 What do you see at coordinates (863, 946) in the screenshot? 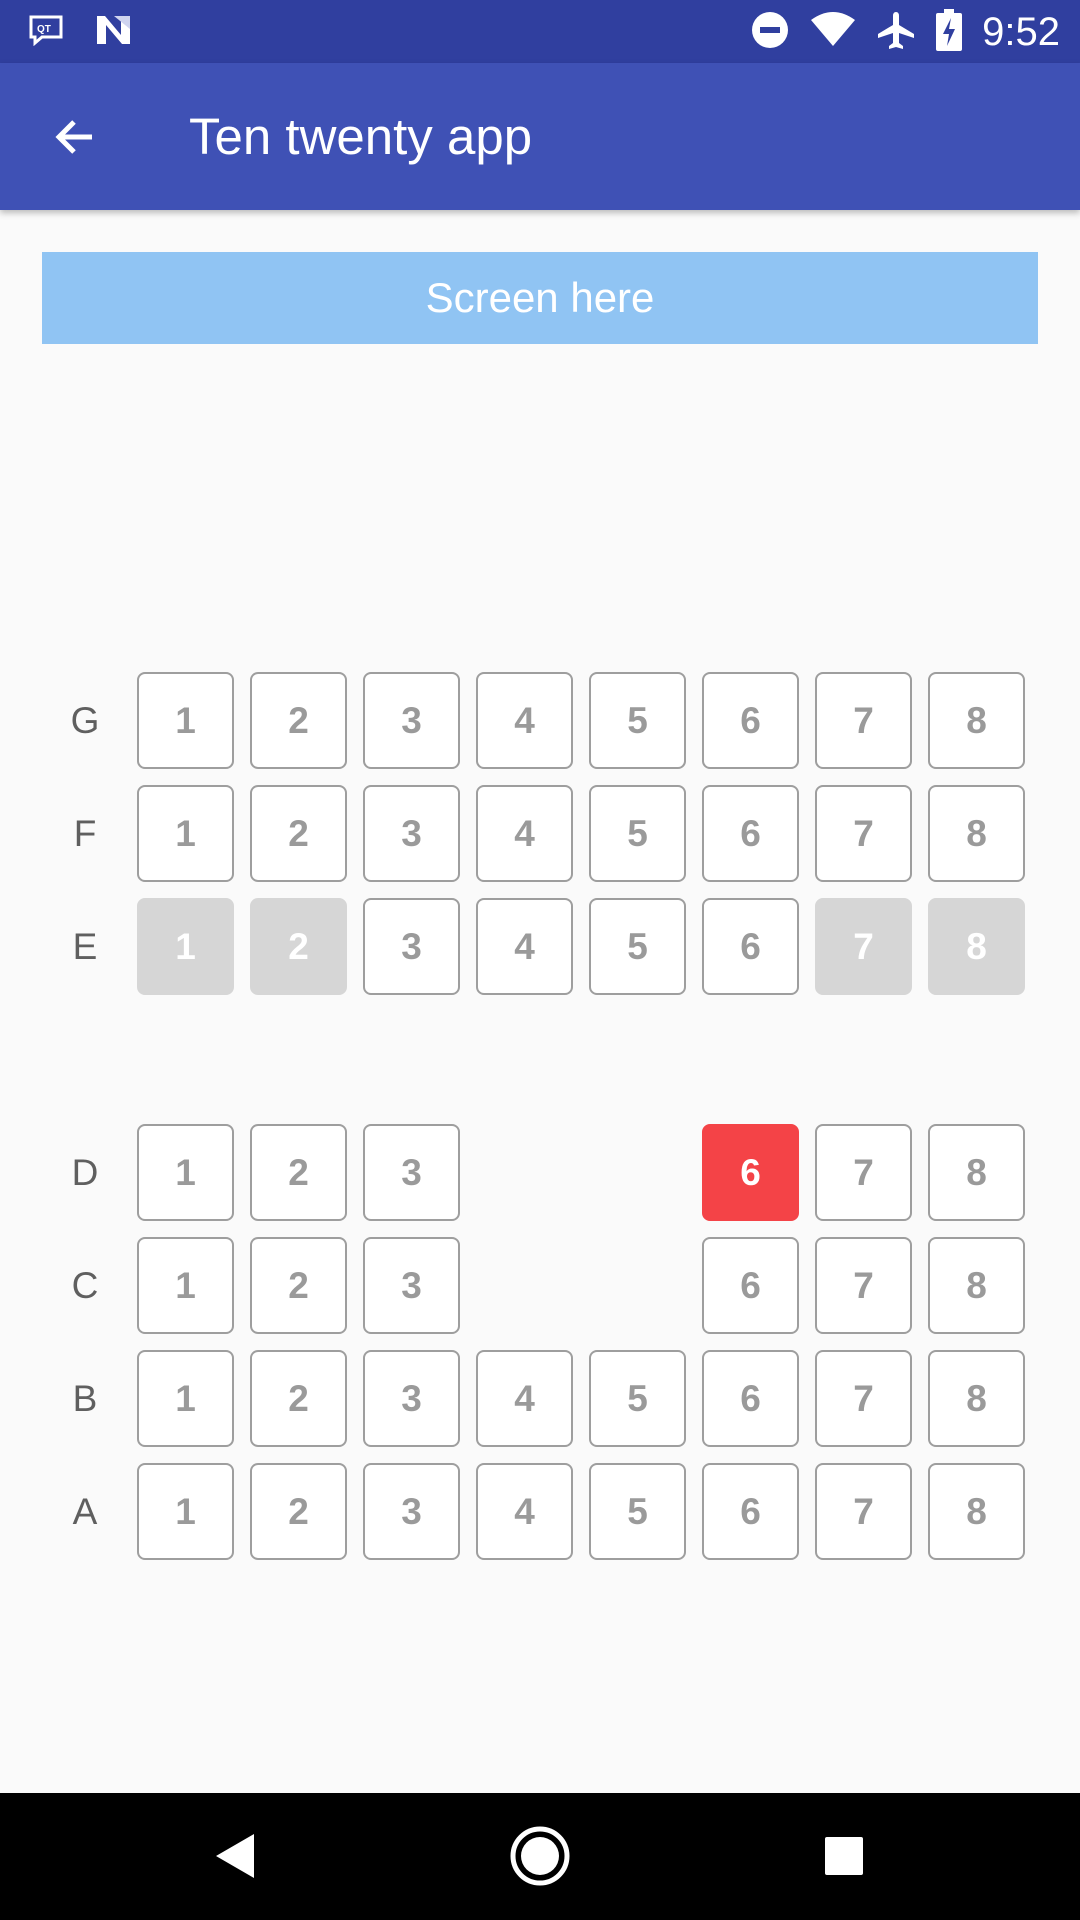
I see `seat-e7: 7` at bounding box center [863, 946].